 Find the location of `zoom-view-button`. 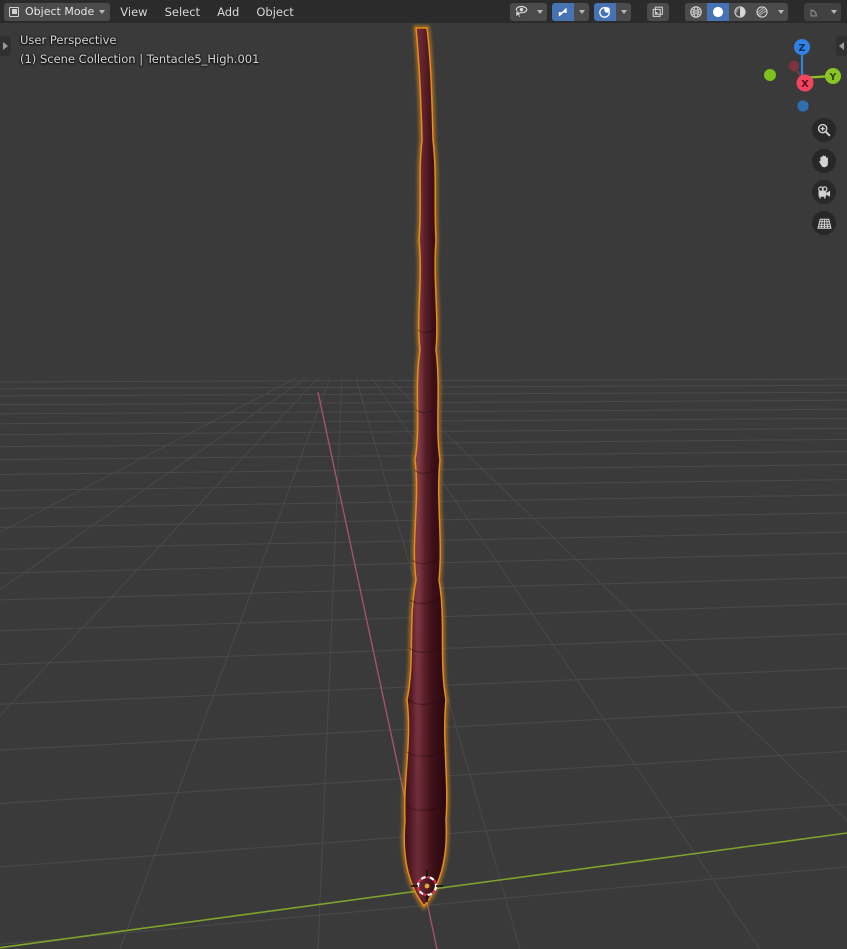

zoom-view-button is located at coordinates (824, 130).